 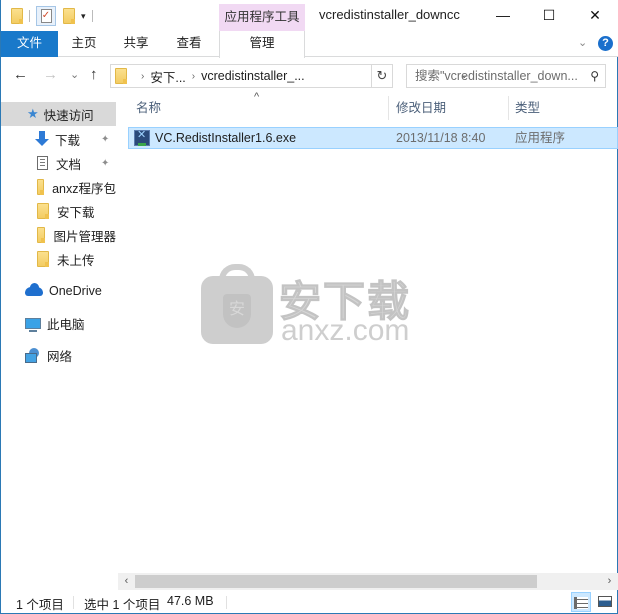 What do you see at coordinates (309, 602) in the screenshot?
I see `status-bar: 1 个项目 选中 1 个项目 47.6 MB` at bounding box center [309, 602].